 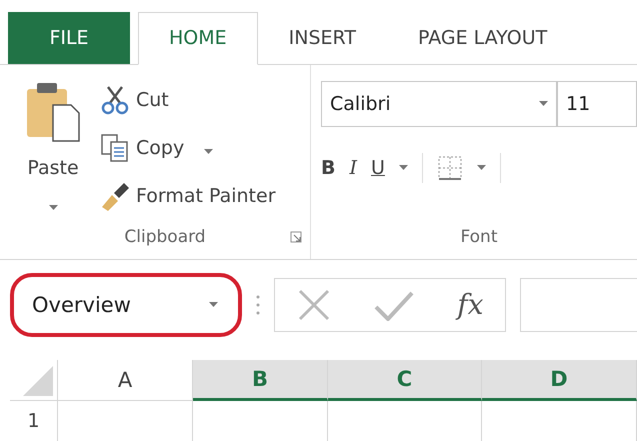 What do you see at coordinates (296, 236) in the screenshot?
I see `dialog-launcher-icon` at bounding box center [296, 236].